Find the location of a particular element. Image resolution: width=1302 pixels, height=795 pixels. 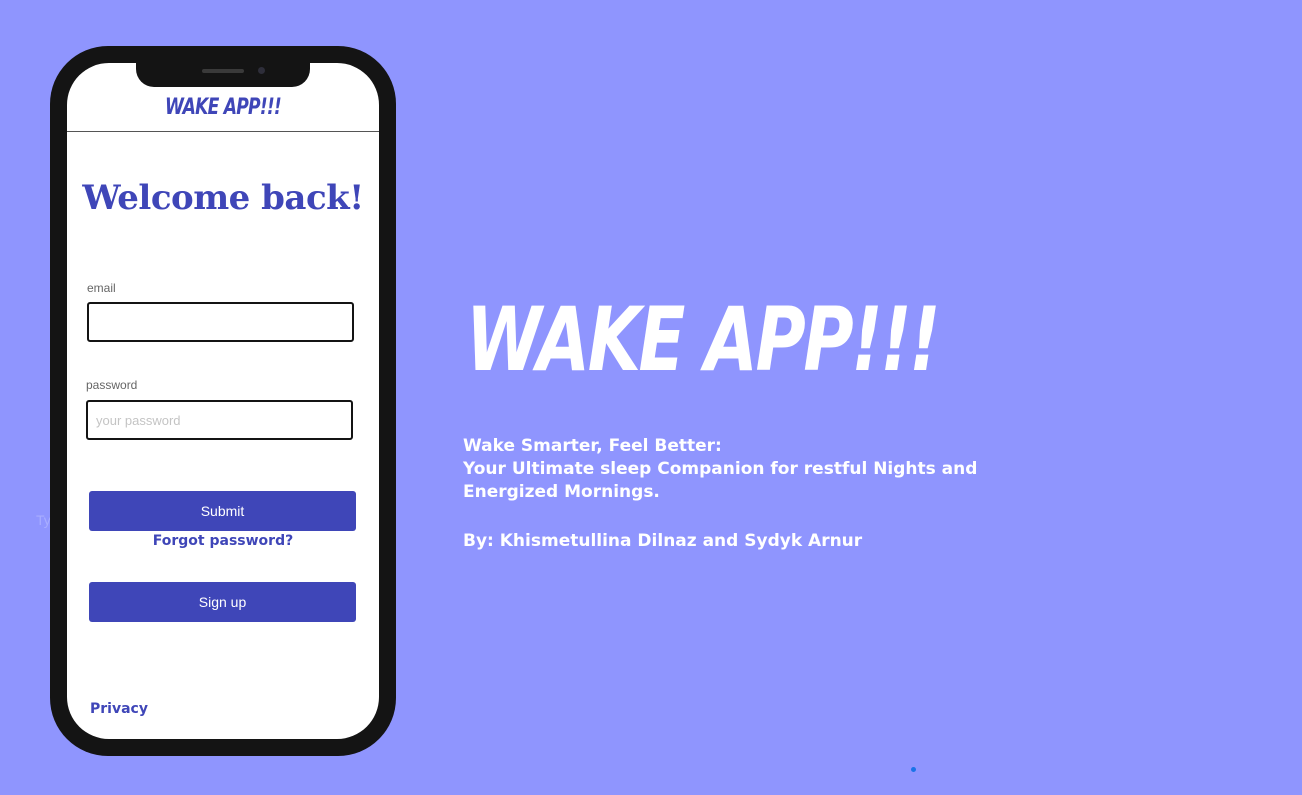

hero-authors: By: Khismetullina Dilnaz and Sydyk Arnur is located at coordinates (663, 541).